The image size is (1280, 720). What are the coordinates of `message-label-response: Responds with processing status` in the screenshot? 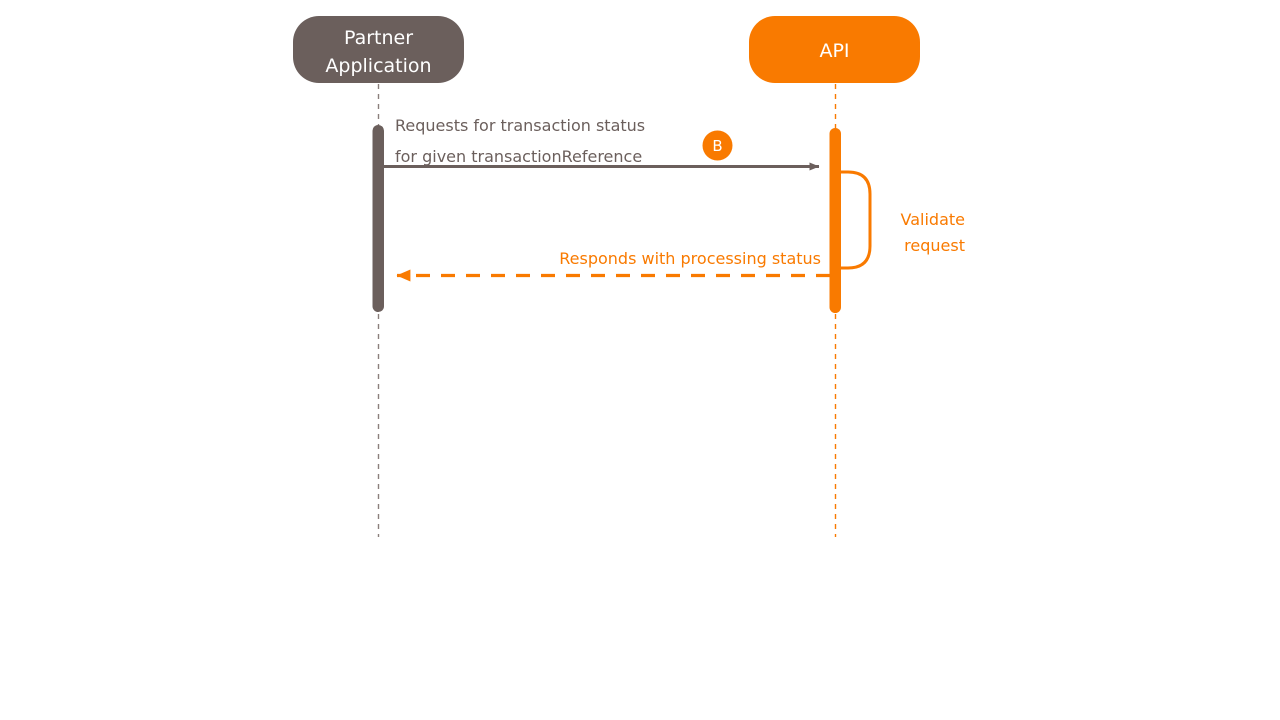 It's located at (690, 258).